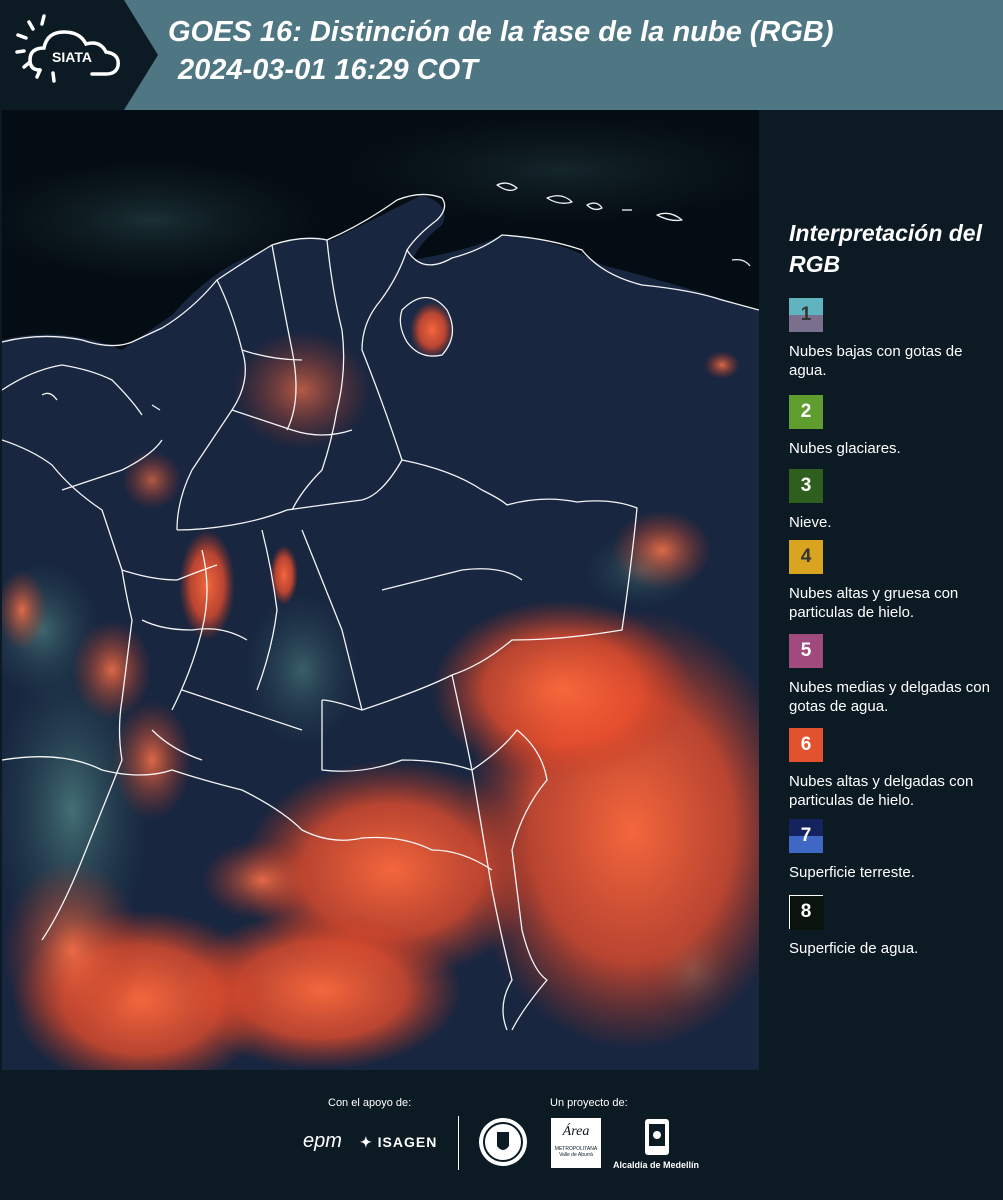 The width and height of the screenshot is (1003, 1200). What do you see at coordinates (852, 872) in the screenshot?
I see `legend-label: Superficie terreste.` at bounding box center [852, 872].